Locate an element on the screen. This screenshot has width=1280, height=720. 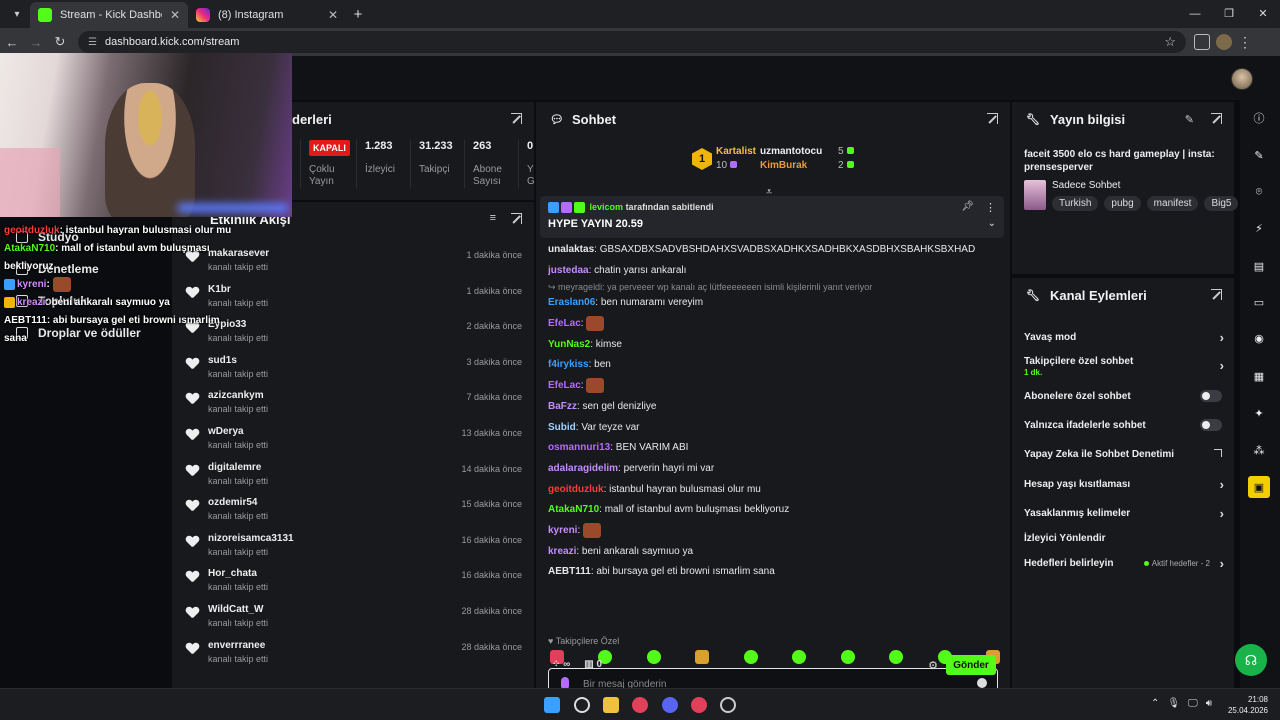
emoji-picker-icon is located at coordinates (982, 683).